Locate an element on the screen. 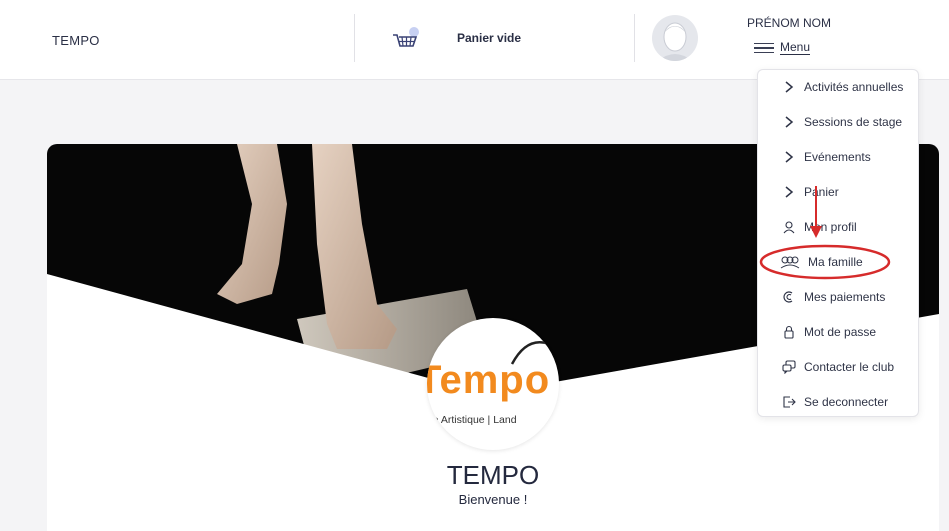 This screenshot has height=531, width=949. club-name: TEMPO is located at coordinates (493, 475).